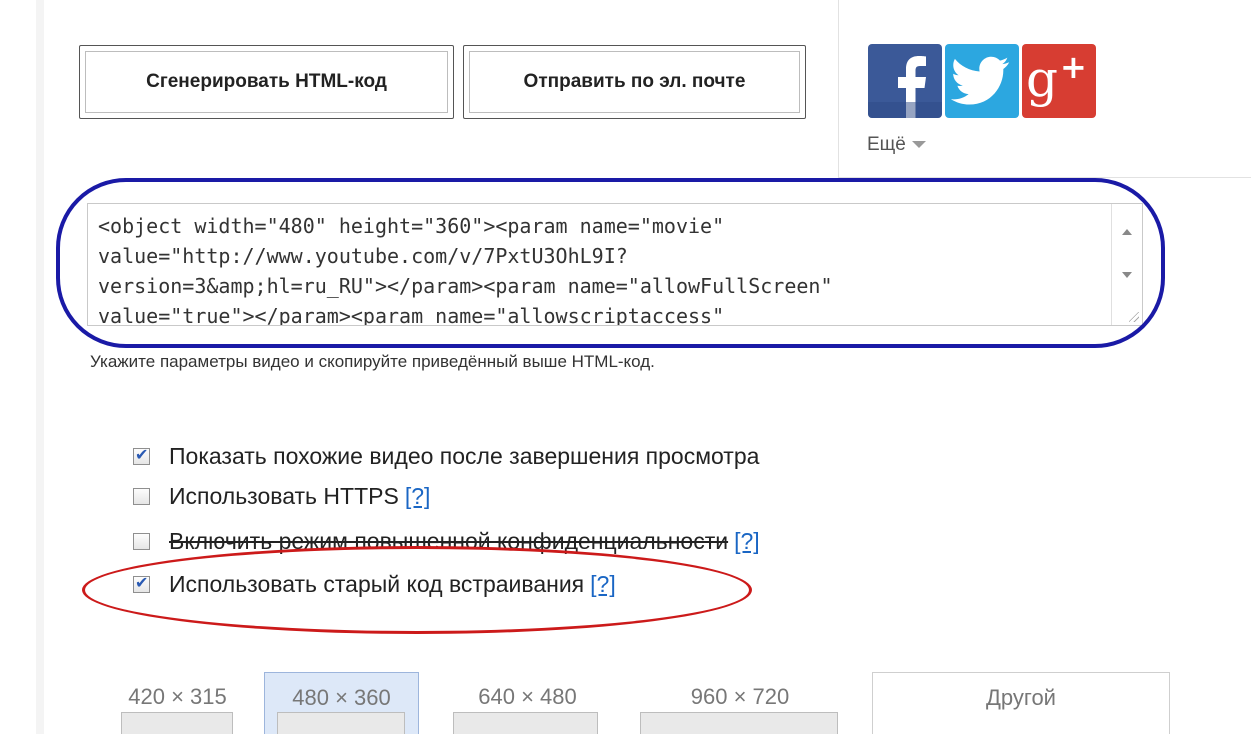 Image resolution: width=1251 pixels, height=734 pixels. Describe the element at coordinates (341, 697) in the screenshot. I see `size-label: 480 × 360` at that location.